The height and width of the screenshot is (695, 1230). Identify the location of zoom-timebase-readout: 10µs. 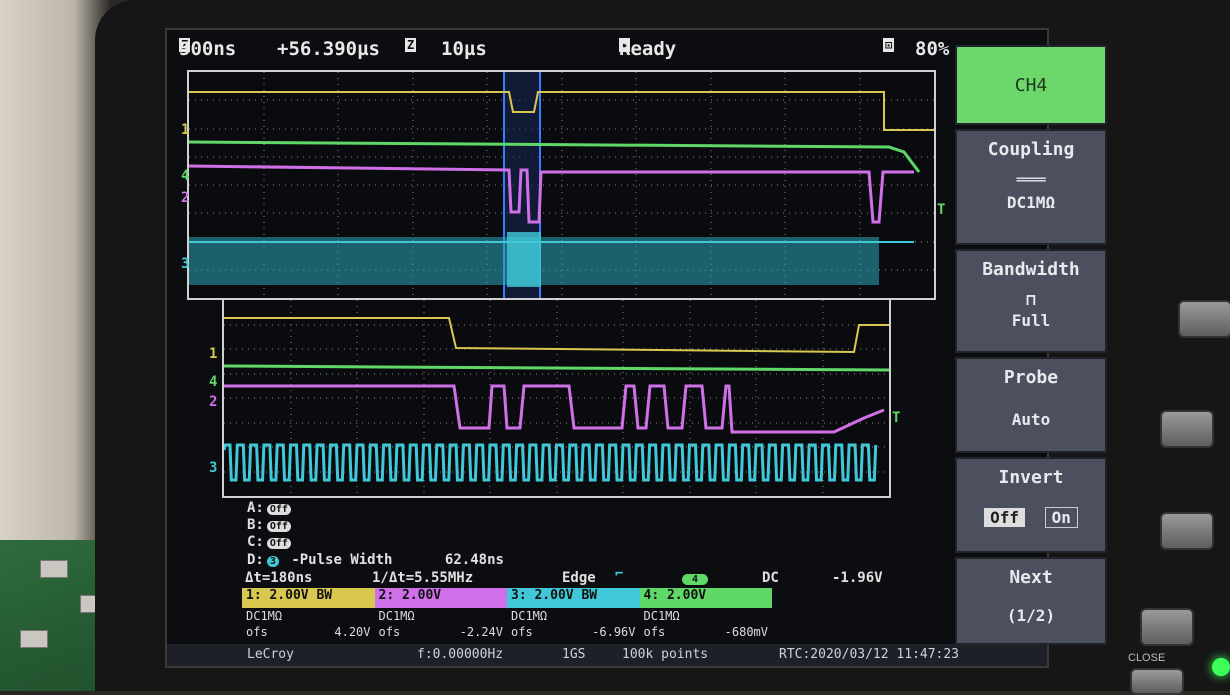
(464, 49).